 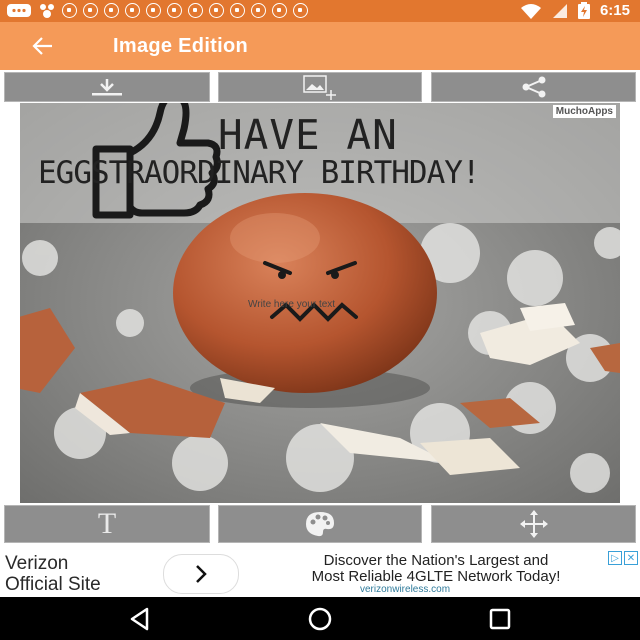 I want to click on move-arrows-icon, so click(x=533, y=524).